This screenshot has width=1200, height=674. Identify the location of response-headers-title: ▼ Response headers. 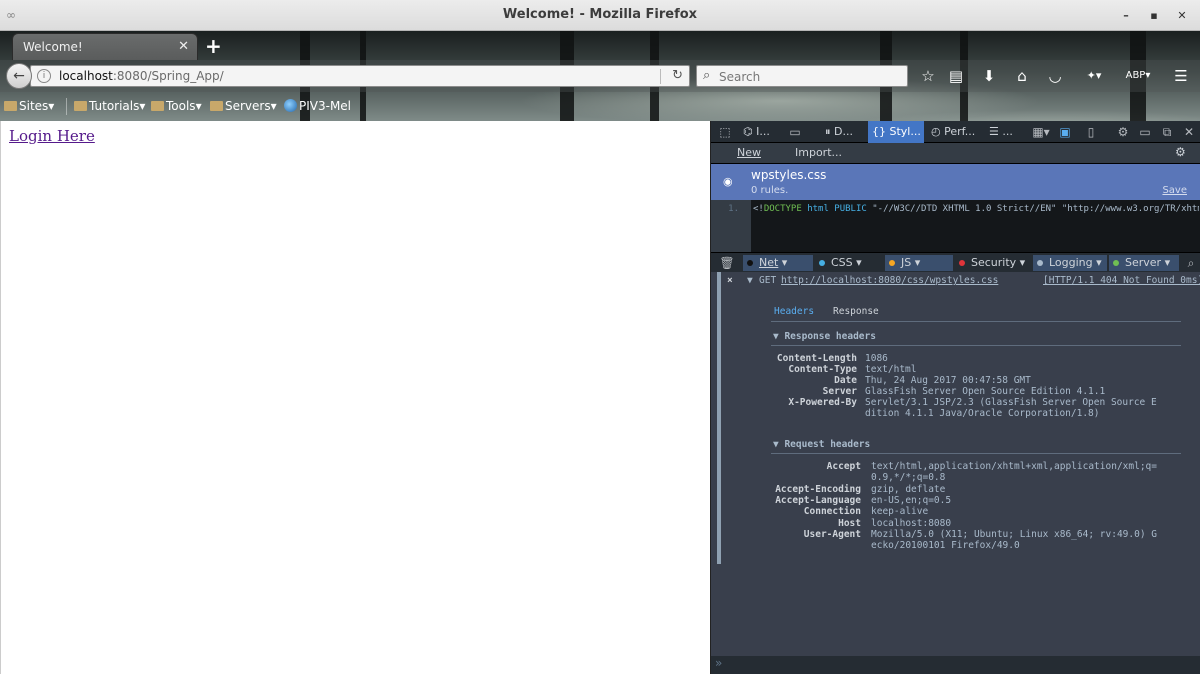
(824, 336).